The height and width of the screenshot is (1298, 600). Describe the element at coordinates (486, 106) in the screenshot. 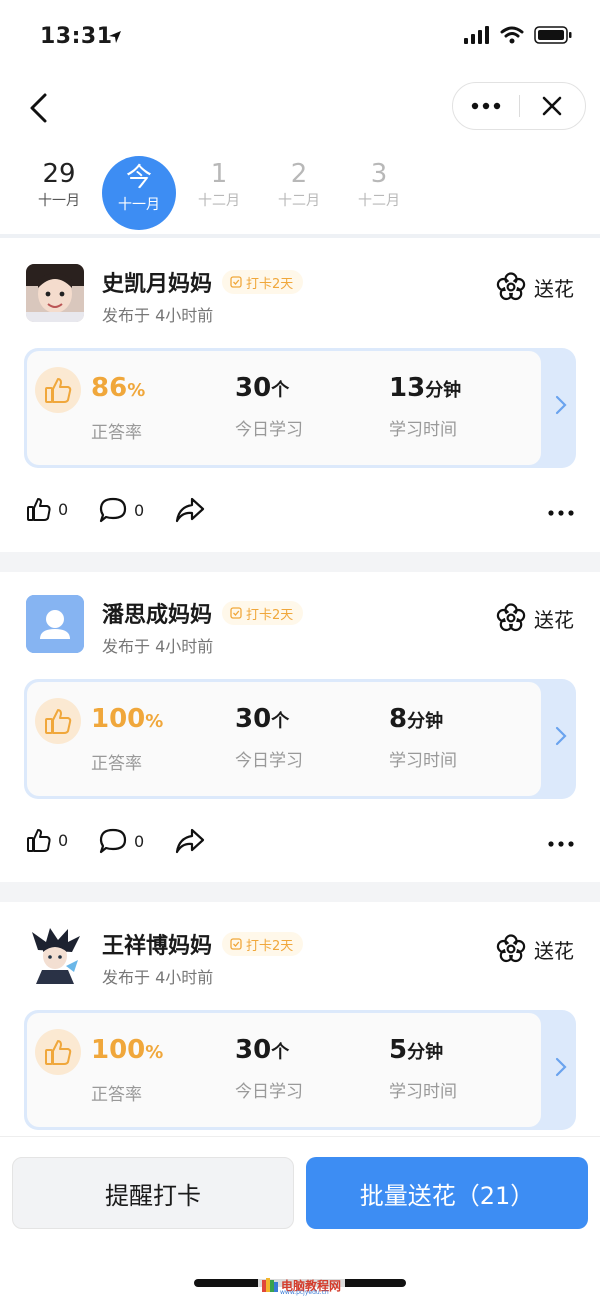

I see `more-button` at that location.